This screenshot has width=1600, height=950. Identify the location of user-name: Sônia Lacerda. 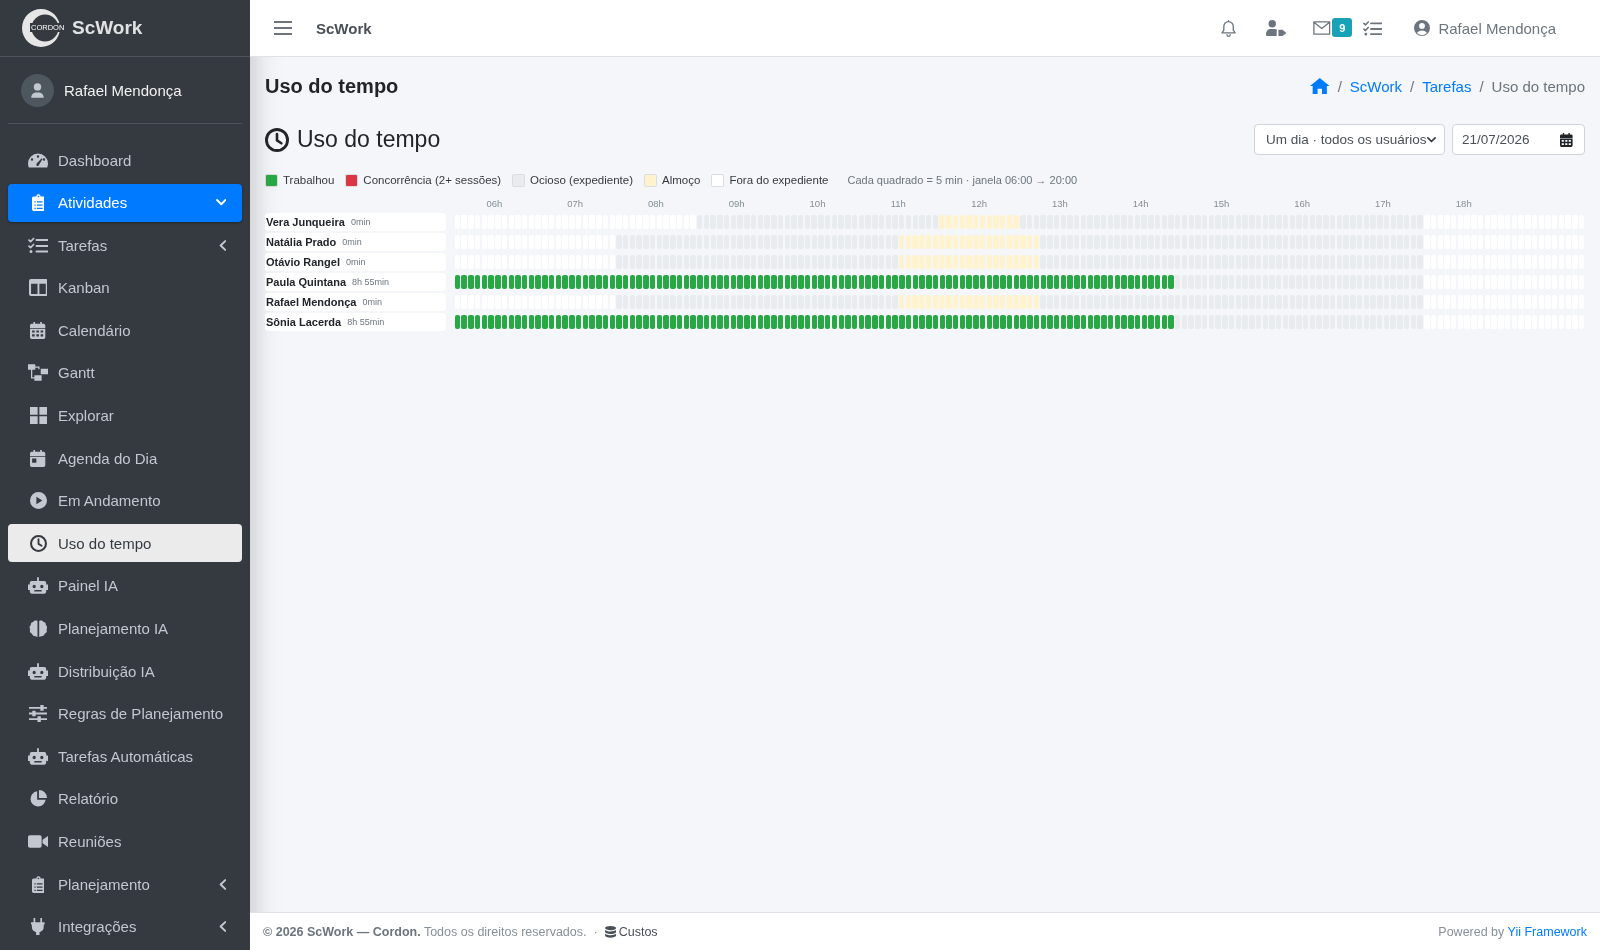
(304, 322).